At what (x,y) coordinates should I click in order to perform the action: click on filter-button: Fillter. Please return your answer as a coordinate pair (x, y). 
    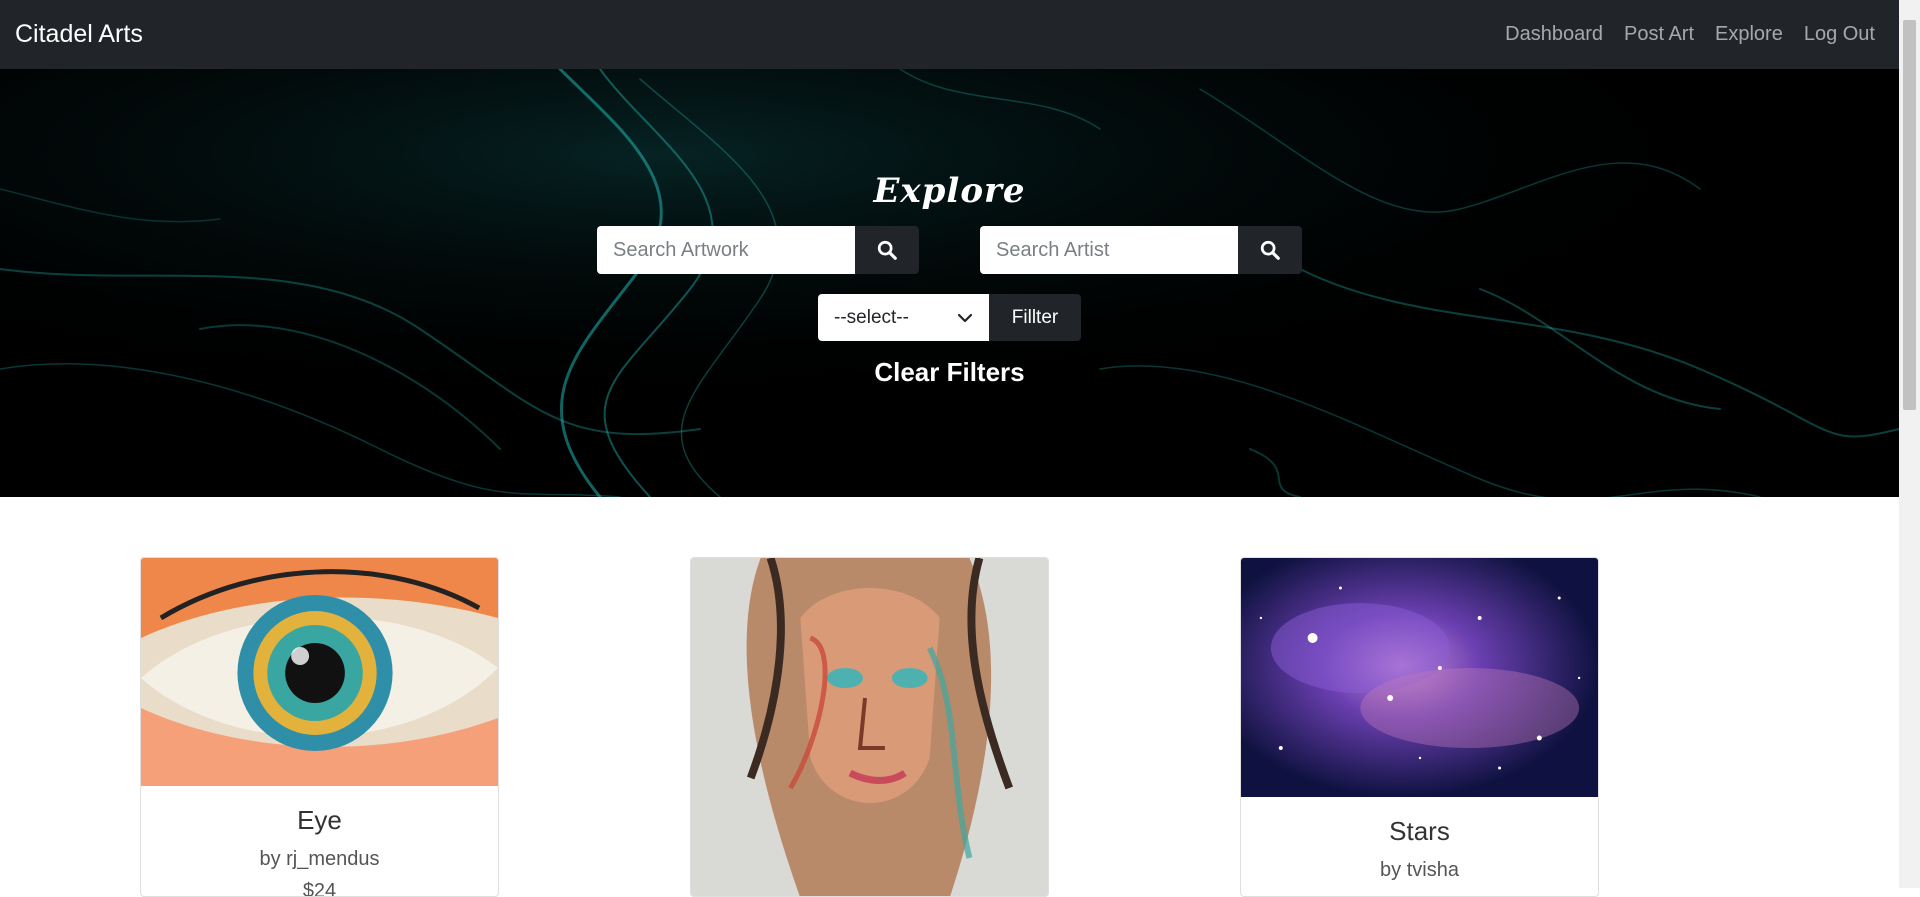
    Looking at the image, I should click on (1035, 317).